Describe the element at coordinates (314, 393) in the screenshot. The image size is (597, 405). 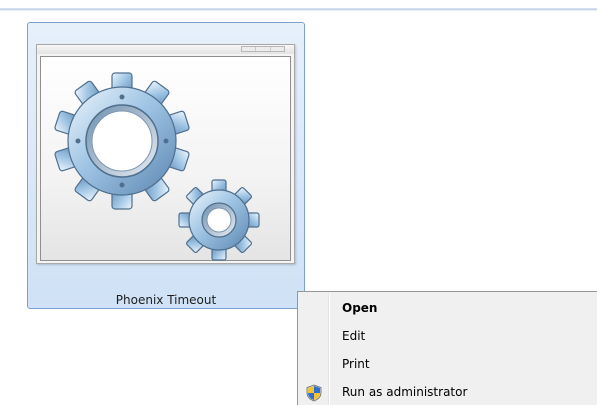
I see `uac-shield-icon` at that location.